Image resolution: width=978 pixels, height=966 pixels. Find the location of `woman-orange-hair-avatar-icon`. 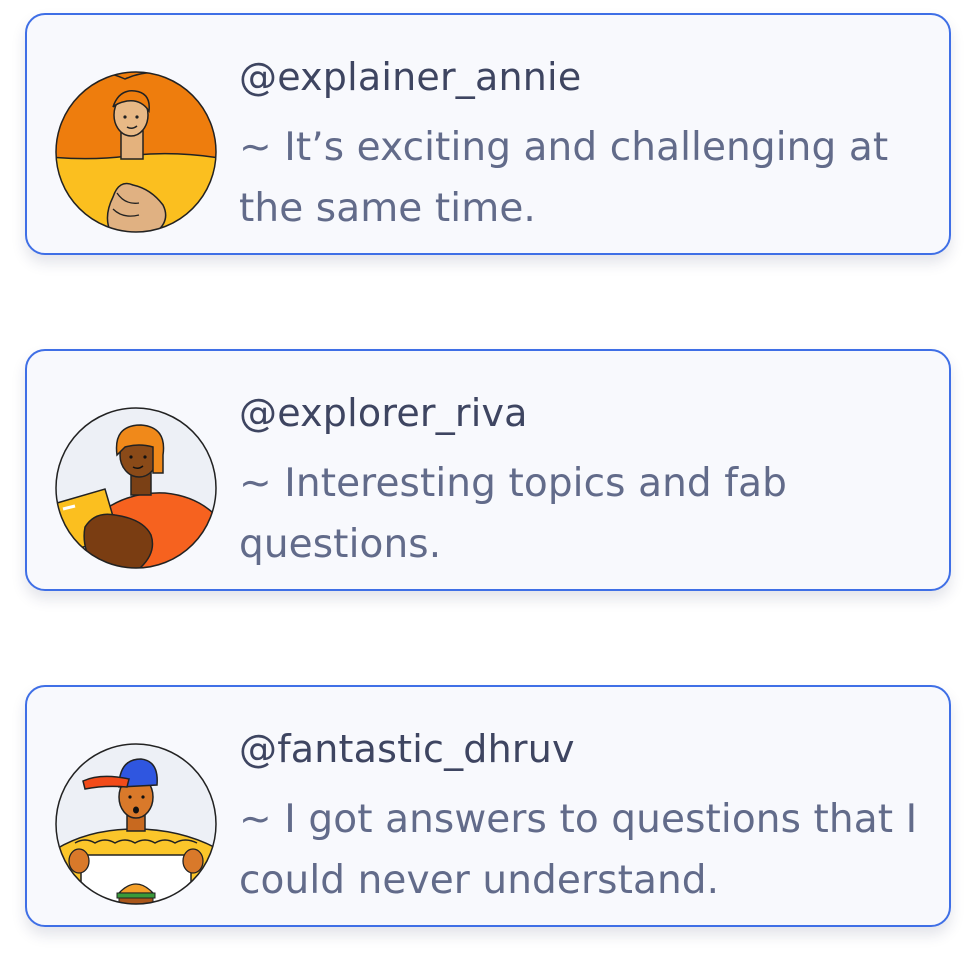

woman-orange-hair-avatar-icon is located at coordinates (136, 152).